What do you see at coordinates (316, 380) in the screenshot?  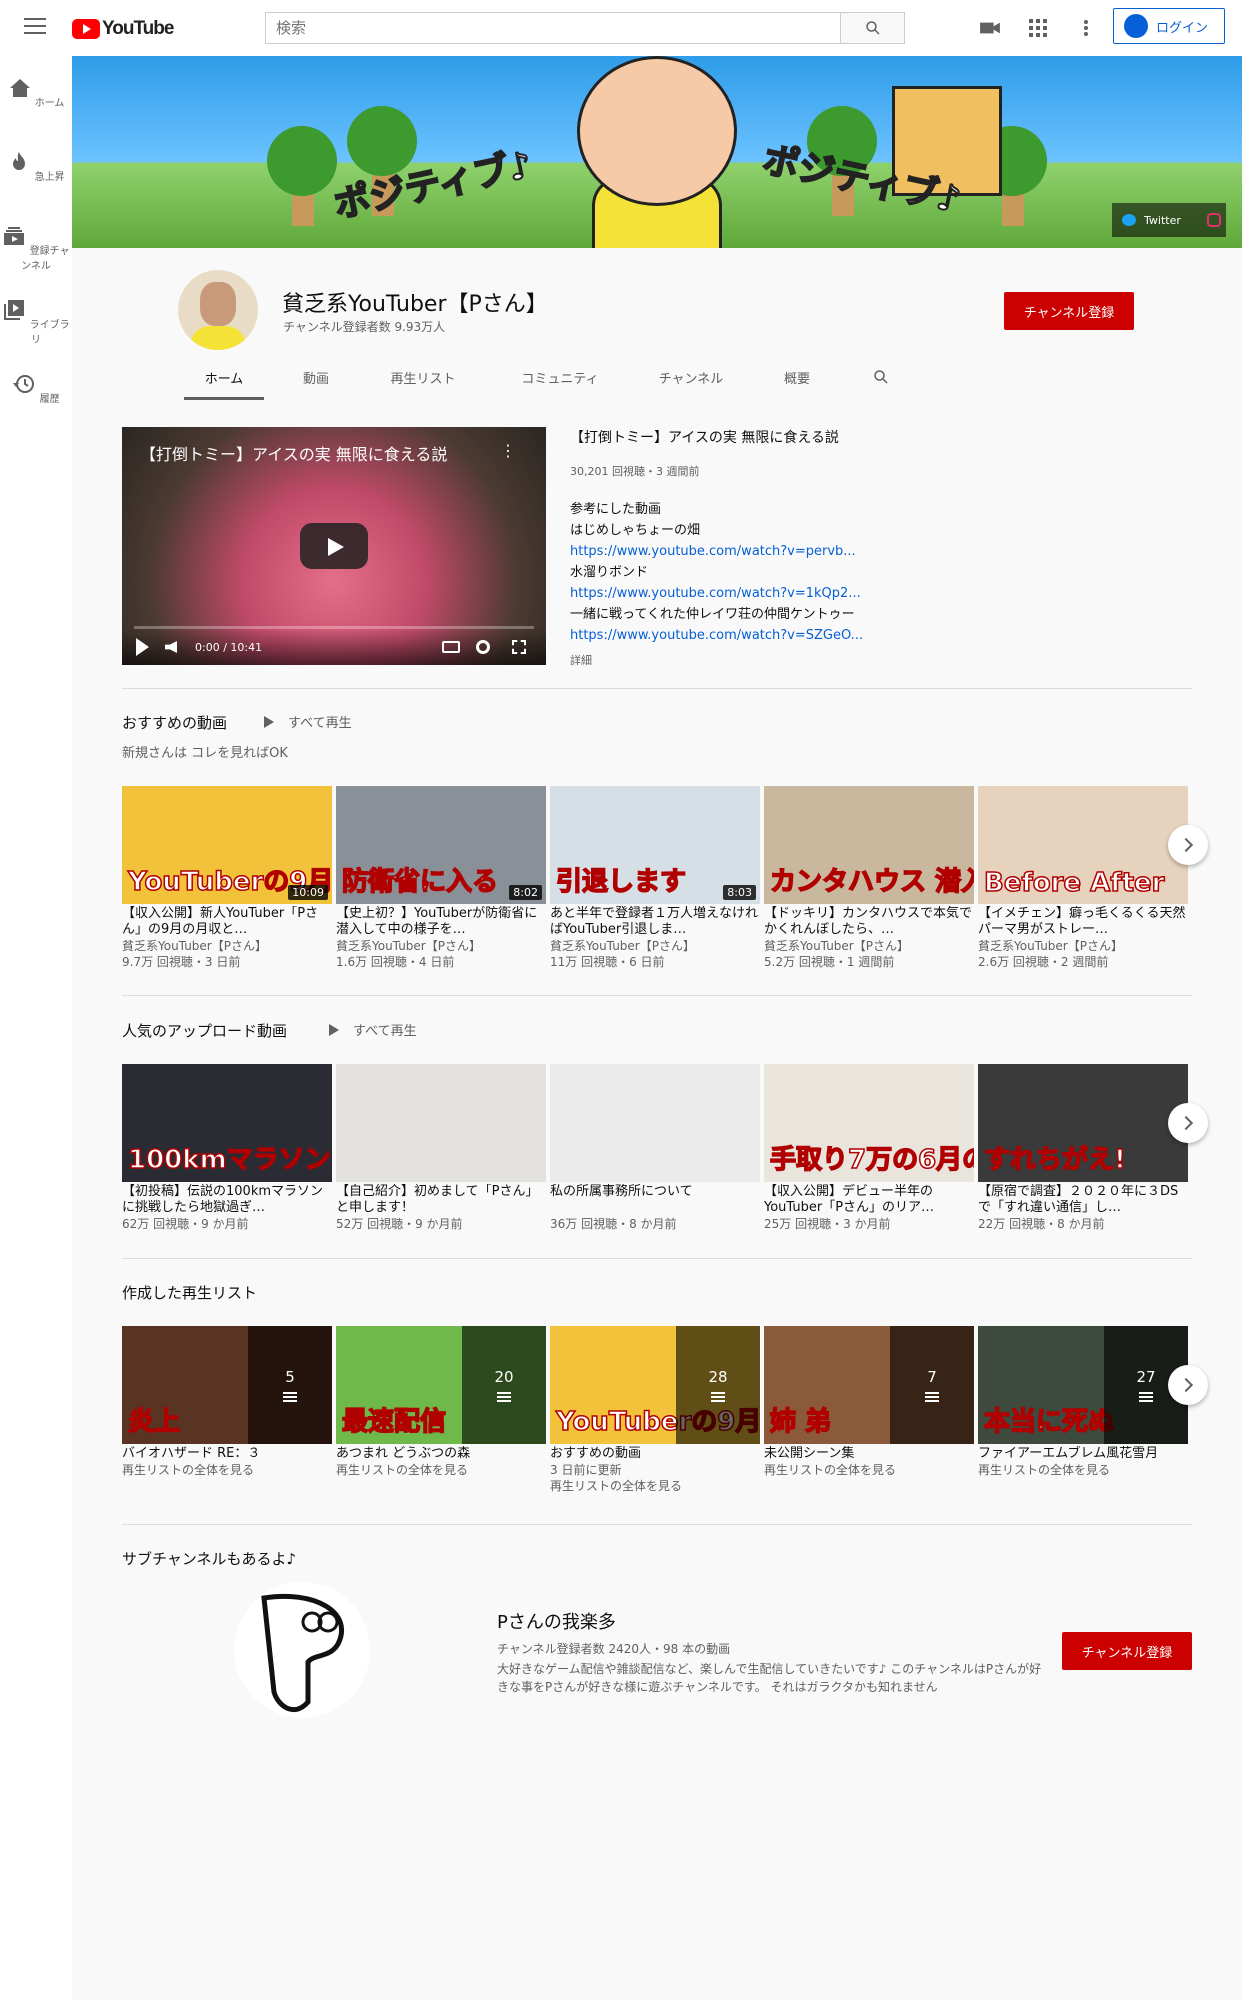 I see `tab-videos: 動画` at bounding box center [316, 380].